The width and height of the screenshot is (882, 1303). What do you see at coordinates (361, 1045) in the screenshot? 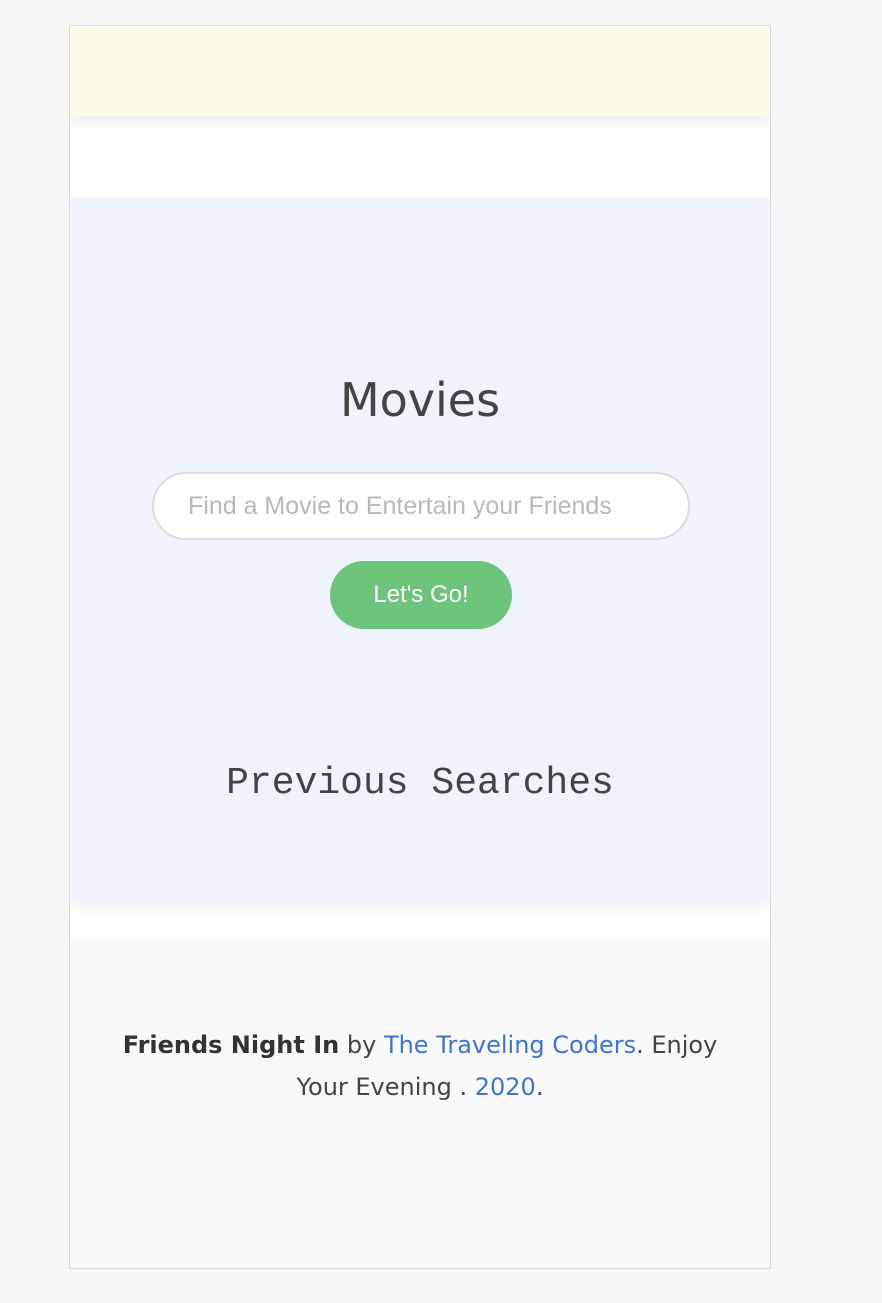
I see `footer-by-text: by` at bounding box center [361, 1045].